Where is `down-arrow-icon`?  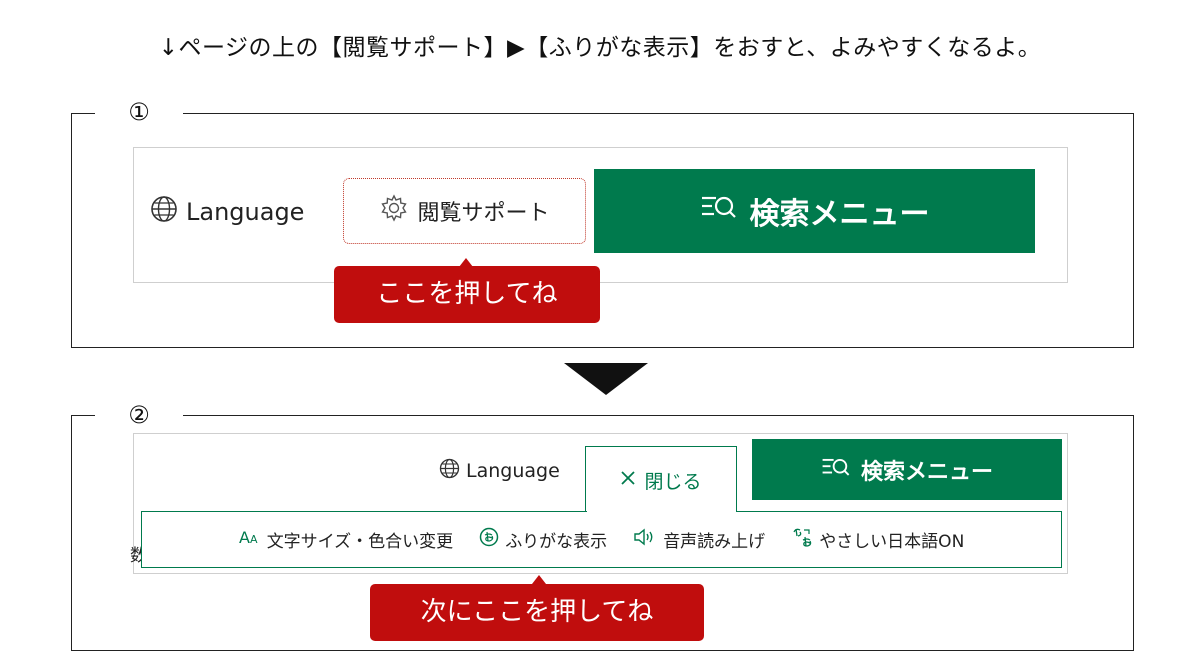 down-arrow-icon is located at coordinates (606, 379).